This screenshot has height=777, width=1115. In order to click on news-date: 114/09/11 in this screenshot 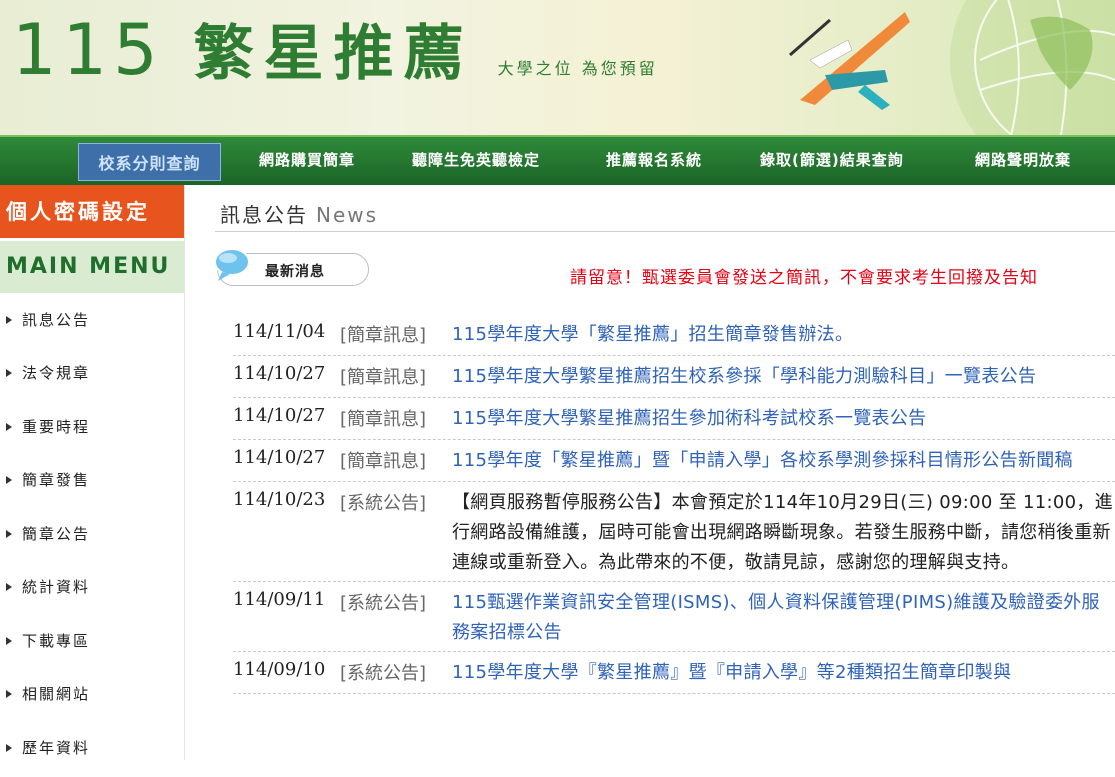, I will do `click(279, 599)`.